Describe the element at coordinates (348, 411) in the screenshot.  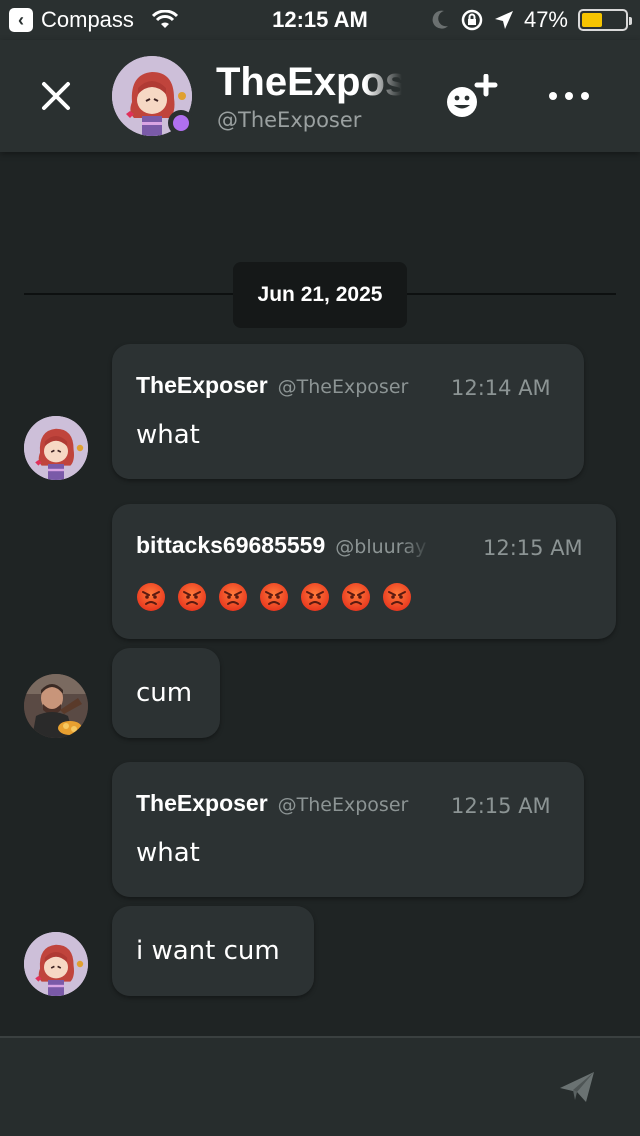
I see `message-bubble: TheExposer @TheExposer 12:14 AM what` at that location.